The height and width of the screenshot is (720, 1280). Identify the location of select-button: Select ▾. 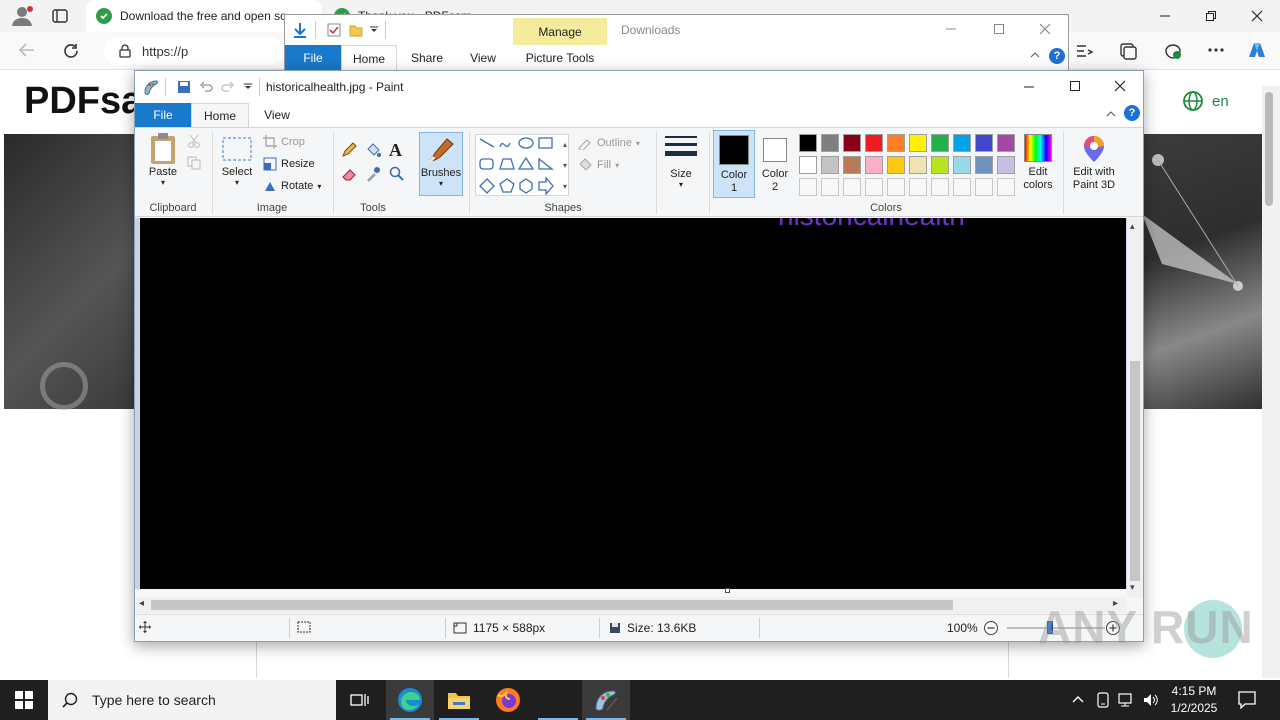
(237, 161).